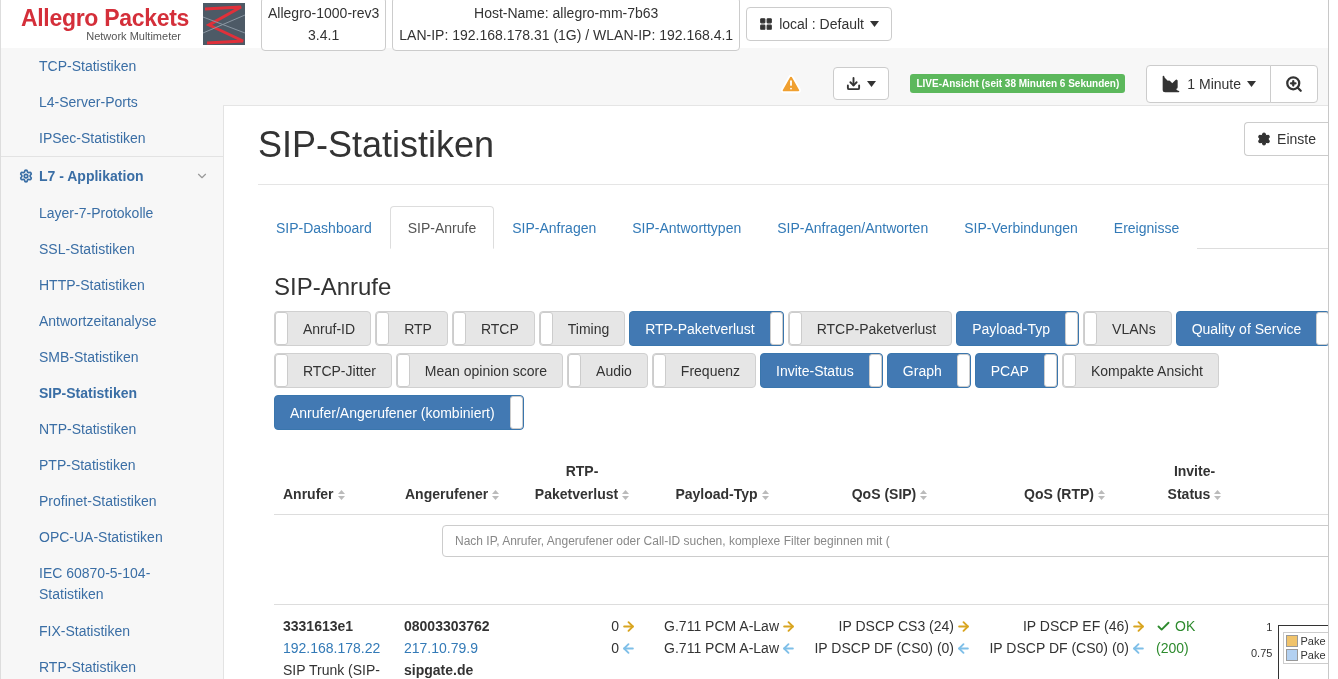 The height and width of the screenshot is (679, 1338). Describe the element at coordinates (1171, 83) in the screenshot. I see `area-chart-icon` at that location.